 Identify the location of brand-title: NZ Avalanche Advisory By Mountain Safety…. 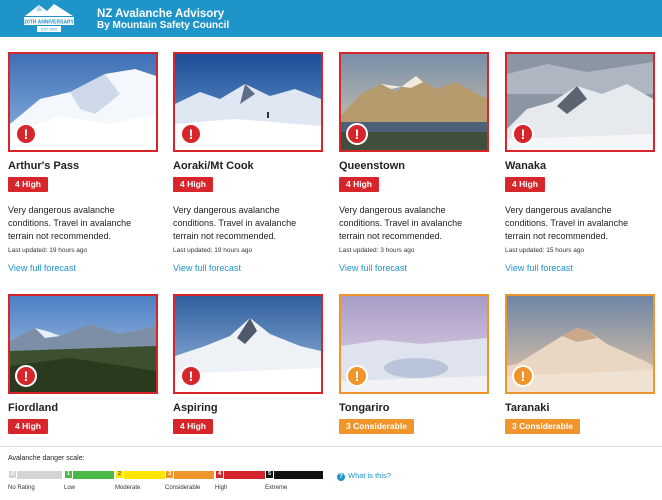
(163, 20).